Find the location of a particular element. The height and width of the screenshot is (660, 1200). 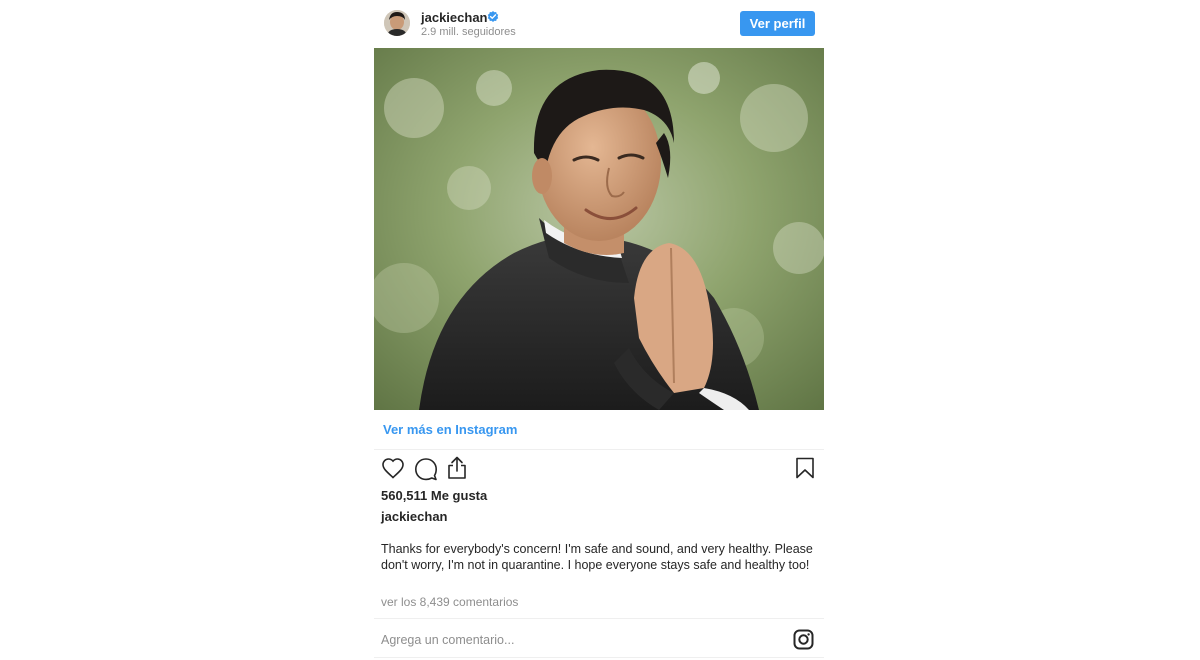

like-count: 560,511 Me gusta is located at coordinates (434, 495).